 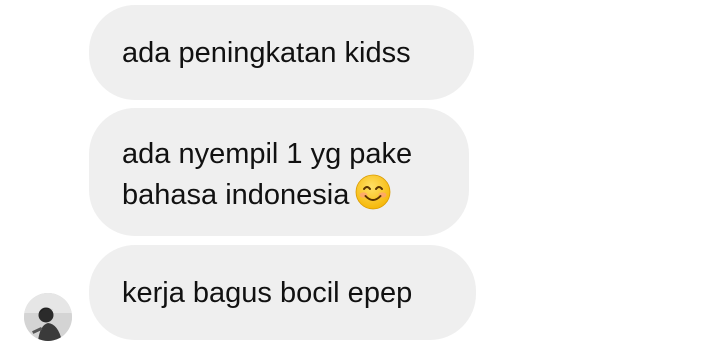 I want to click on message-text: ada peningkatan kidss, so click(x=266, y=53).